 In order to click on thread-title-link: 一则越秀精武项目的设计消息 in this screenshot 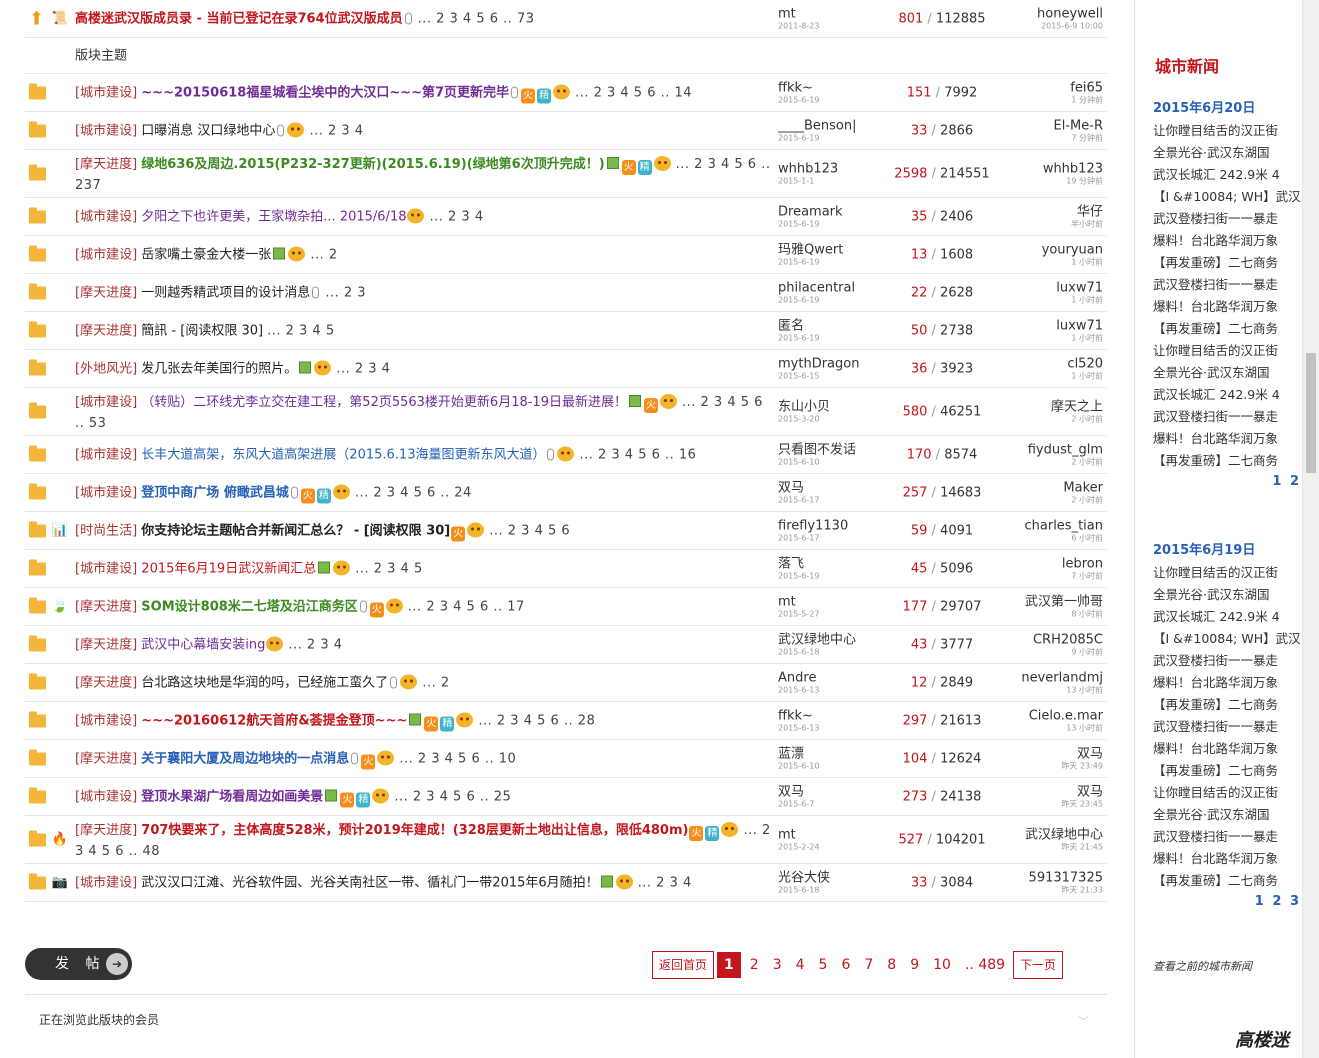, I will do `click(225, 292)`.